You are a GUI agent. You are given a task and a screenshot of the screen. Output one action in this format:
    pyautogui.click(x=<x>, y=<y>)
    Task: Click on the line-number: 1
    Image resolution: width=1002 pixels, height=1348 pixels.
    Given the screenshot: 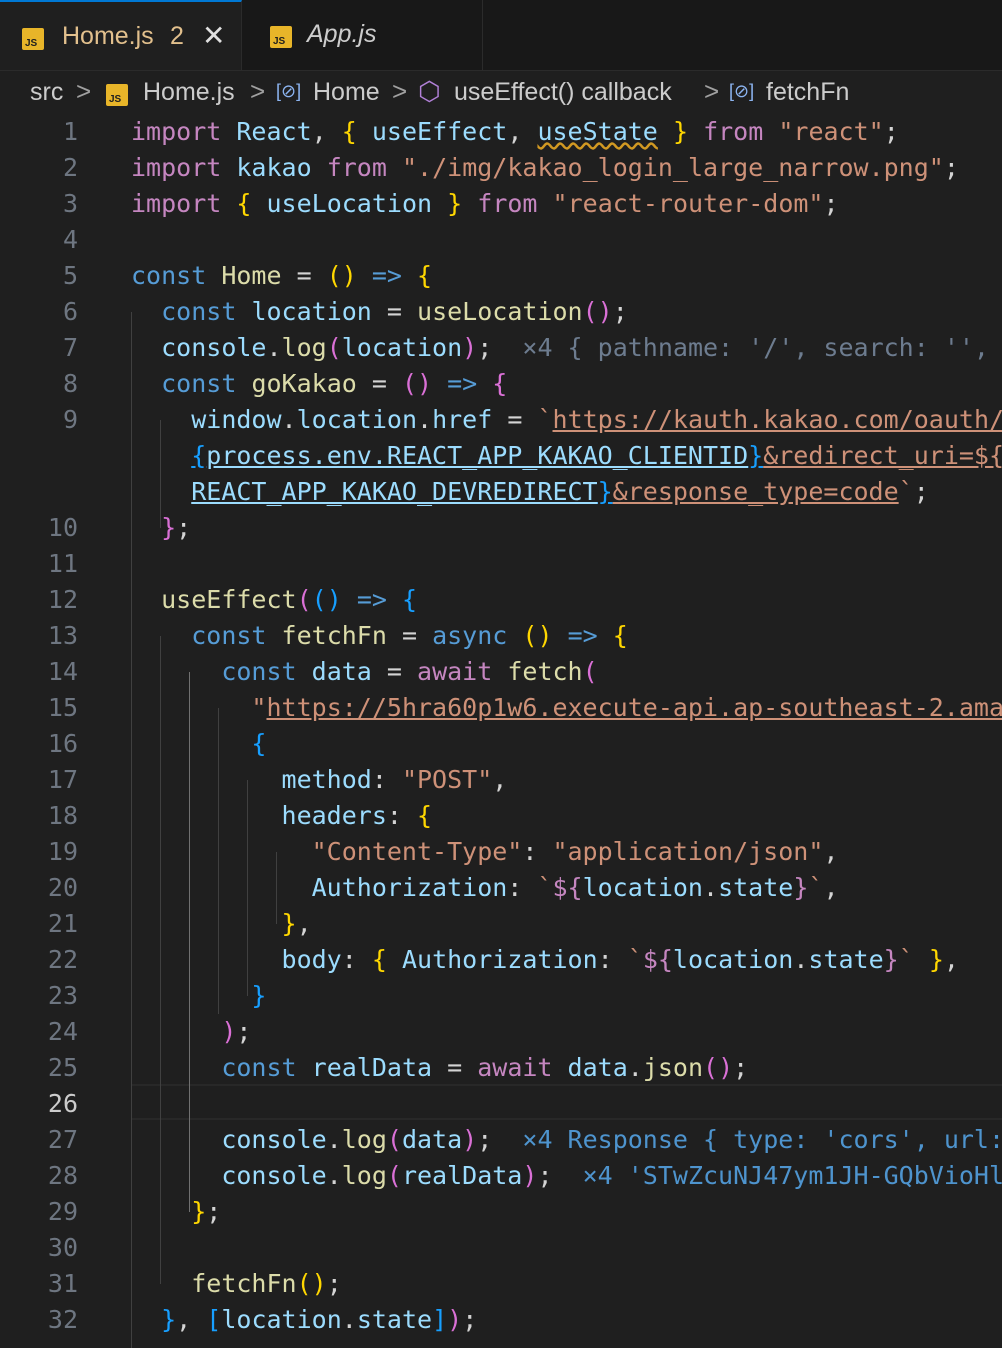 What is the action you would take?
    pyautogui.click(x=70, y=131)
    